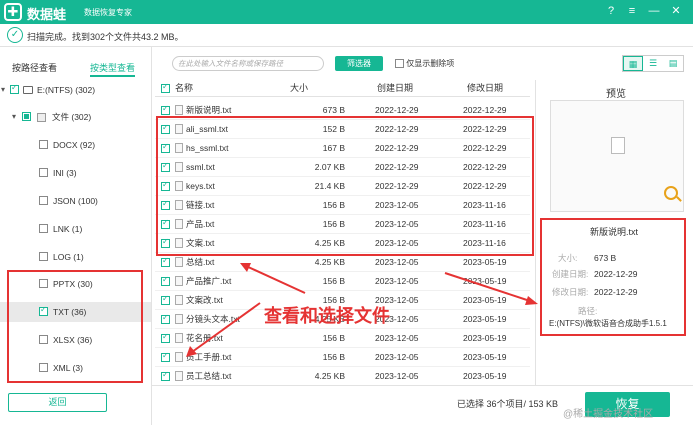 The image size is (693, 425). What do you see at coordinates (34, 68) in the screenshot?
I see `tab-by-path: 按路径查看` at bounding box center [34, 68].